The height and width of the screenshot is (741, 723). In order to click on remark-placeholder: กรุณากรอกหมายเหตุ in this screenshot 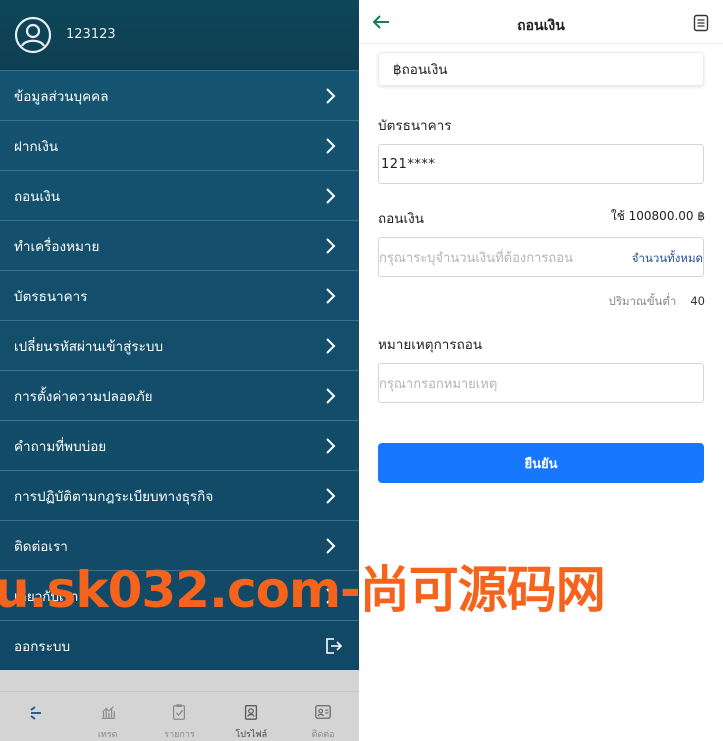, I will do `click(438, 384)`.